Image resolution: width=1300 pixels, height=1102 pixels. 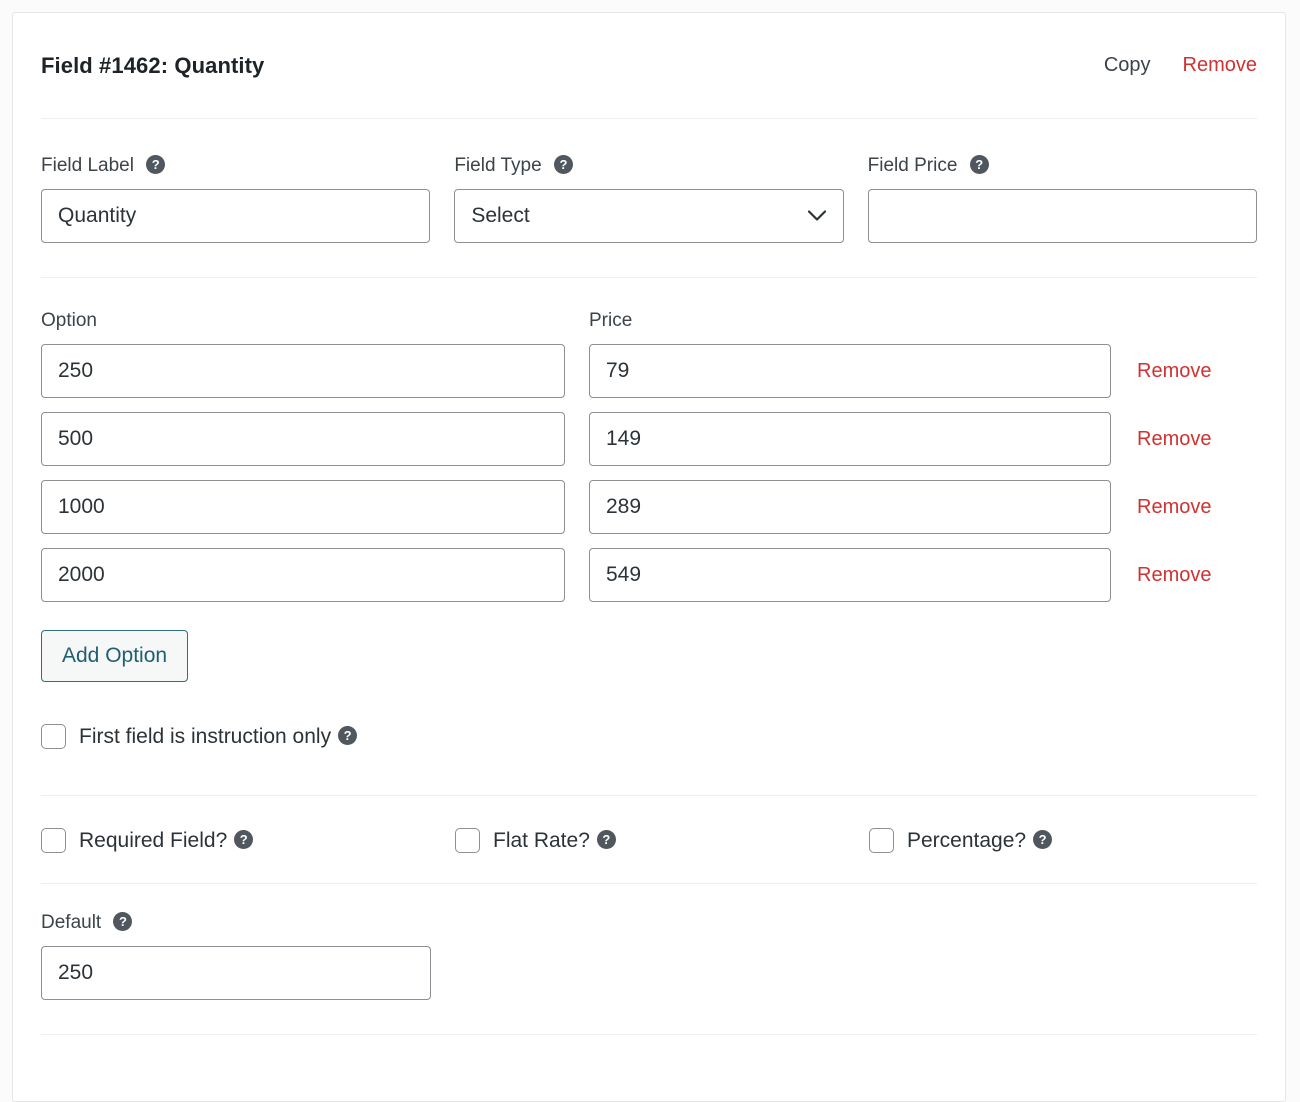 I want to click on field-label-label-text: Field Label, so click(x=87, y=165).